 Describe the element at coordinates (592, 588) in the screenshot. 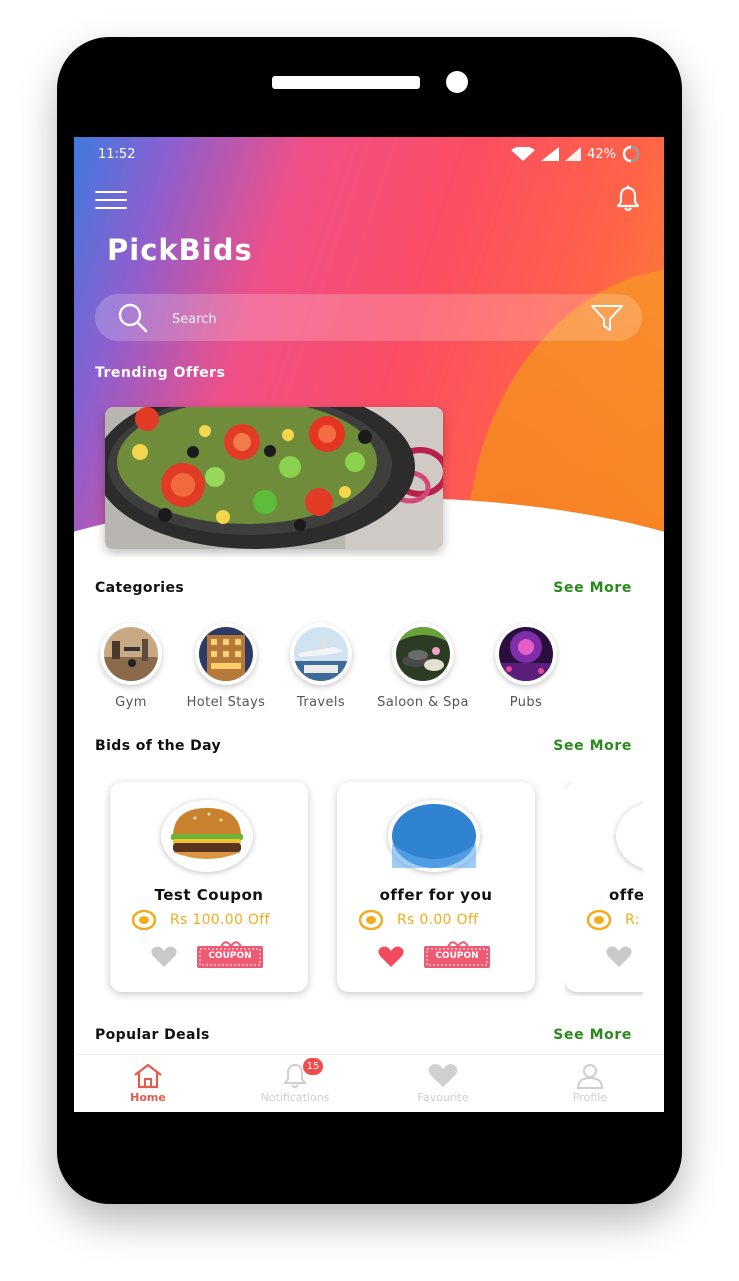

I see `categories-see-more-link: See More` at that location.